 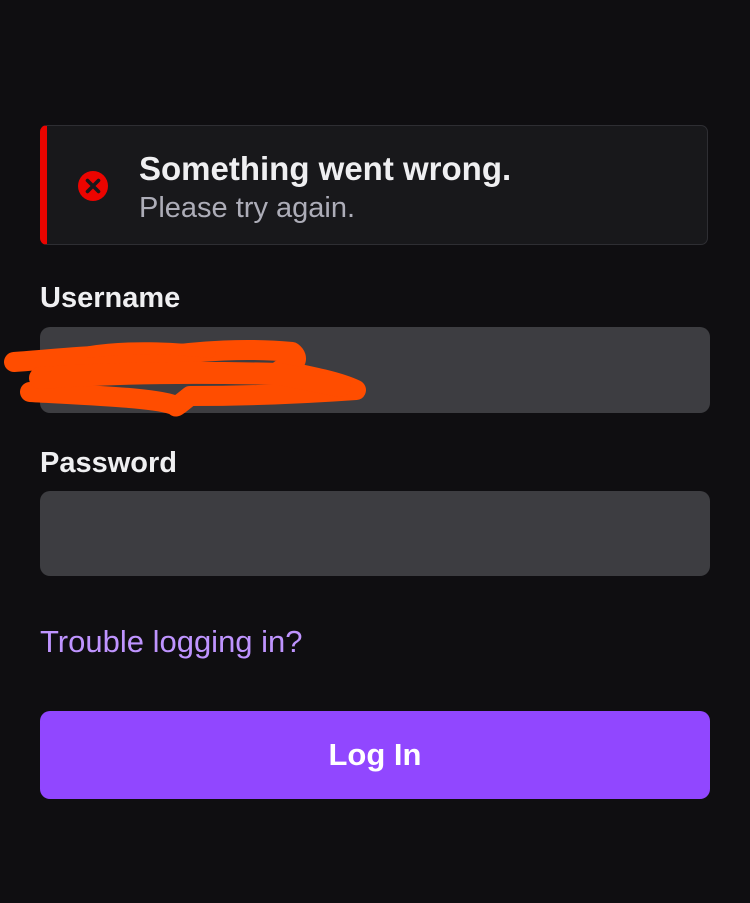 I want to click on password-input, so click(x=375, y=533).